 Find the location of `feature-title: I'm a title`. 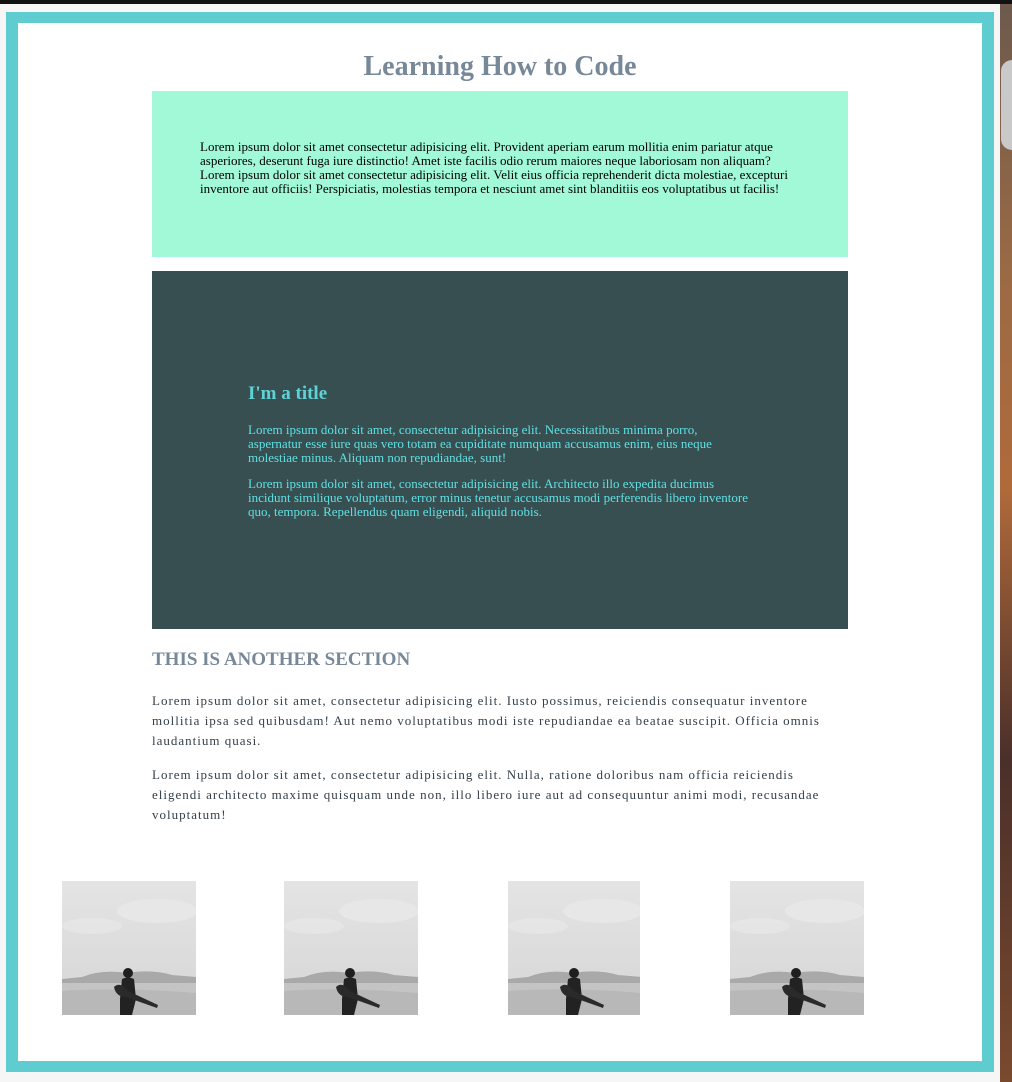

feature-title: I'm a title is located at coordinates (288, 393).